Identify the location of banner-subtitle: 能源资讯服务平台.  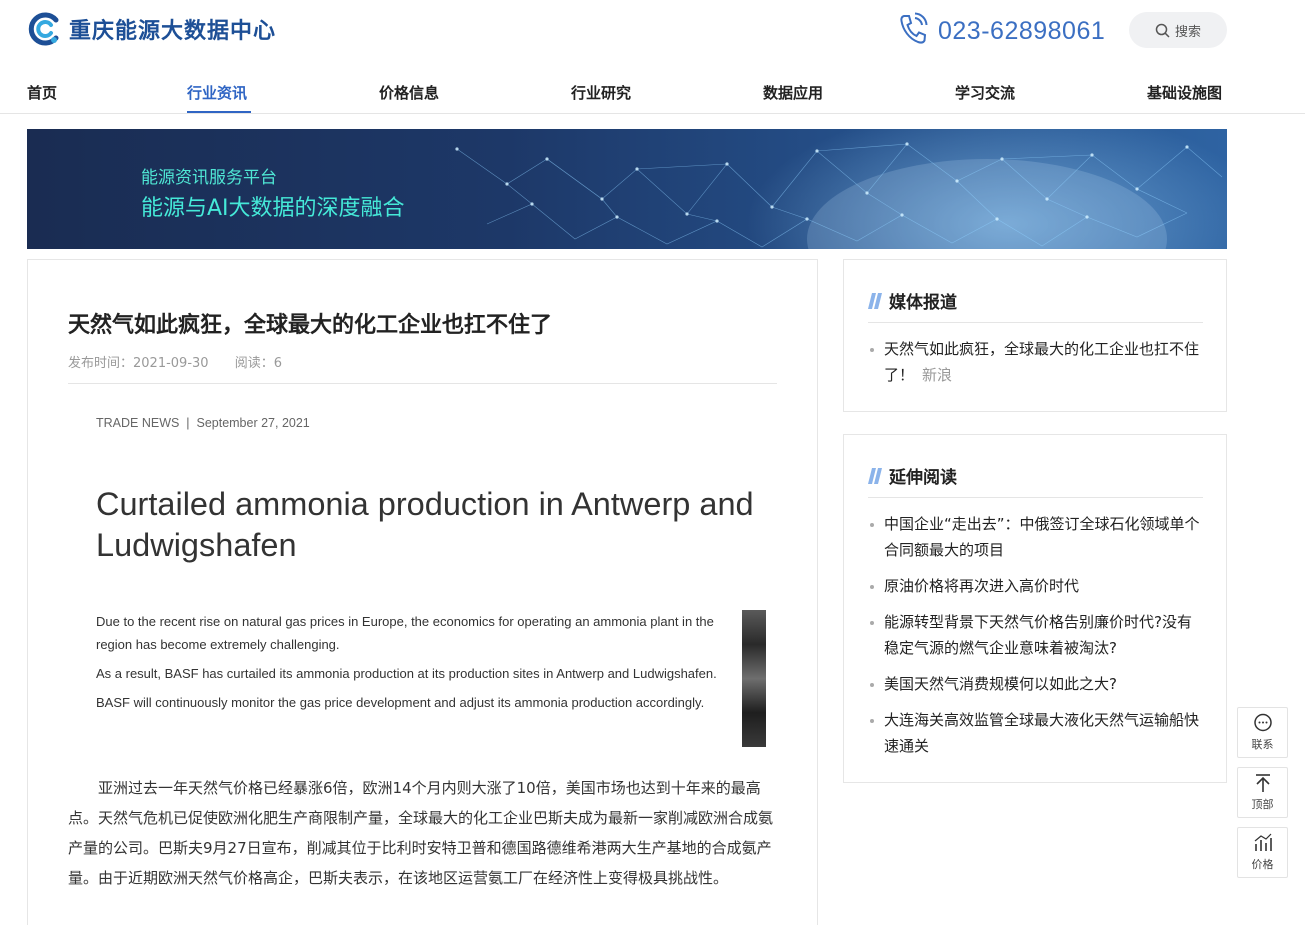
(209, 178).